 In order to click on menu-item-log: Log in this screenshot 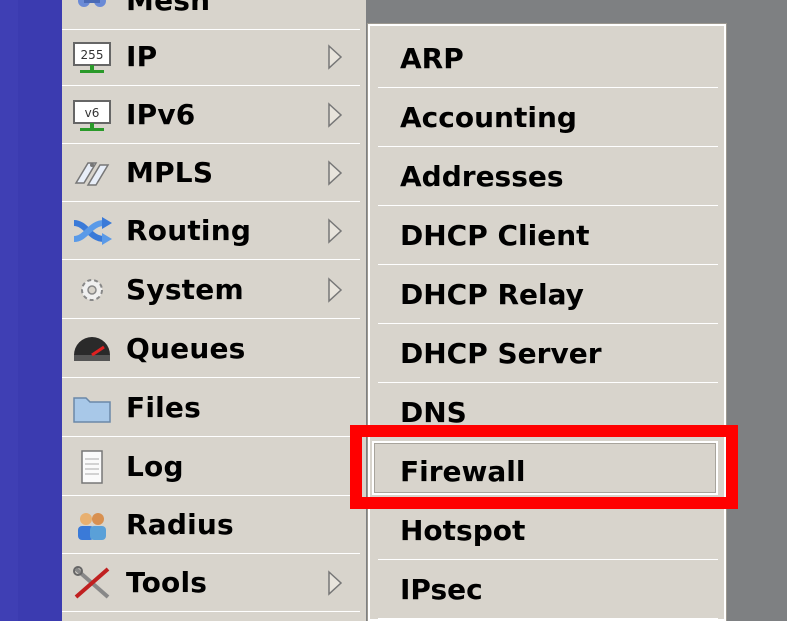, I will do `click(211, 467)`.